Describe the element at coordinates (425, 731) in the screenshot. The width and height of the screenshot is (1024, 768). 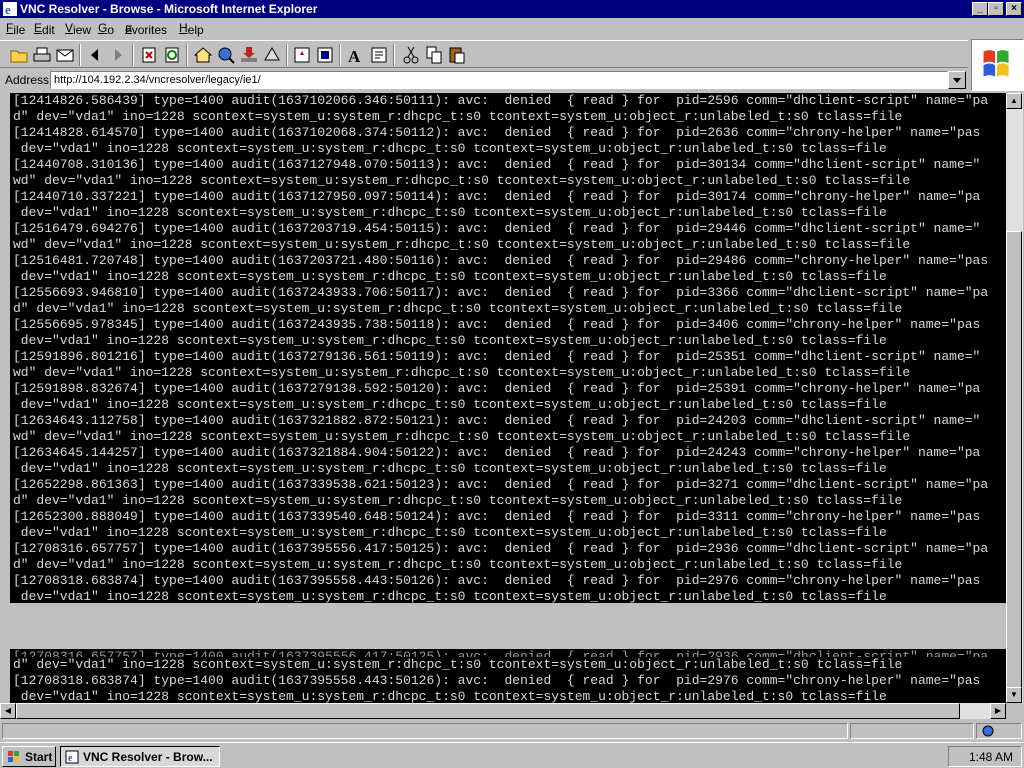
I see `status-text-pane` at that location.